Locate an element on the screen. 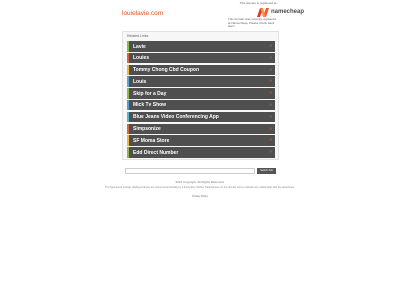  related-link-blue-jeans: Blue Jeans Video Conferencing App » is located at coordinates (201, 117).